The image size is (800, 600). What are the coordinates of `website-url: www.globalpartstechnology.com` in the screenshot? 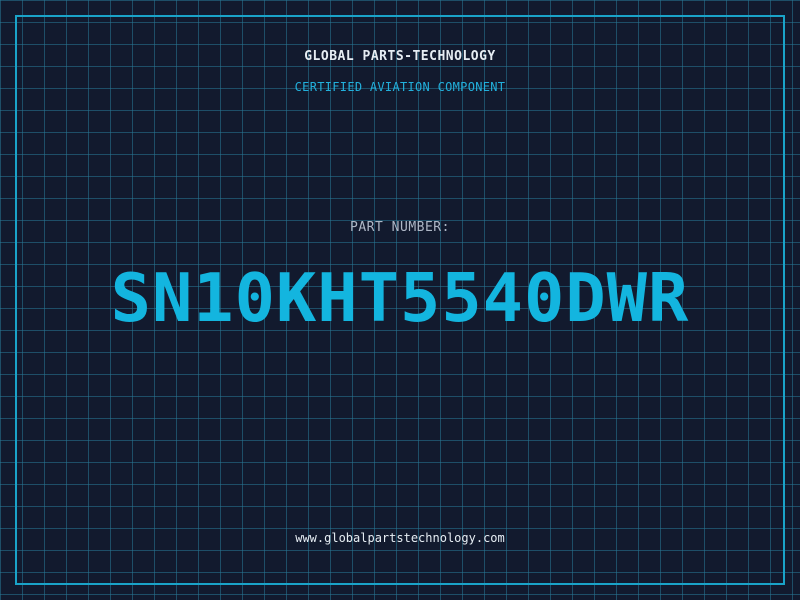 It's located at (400, 538).